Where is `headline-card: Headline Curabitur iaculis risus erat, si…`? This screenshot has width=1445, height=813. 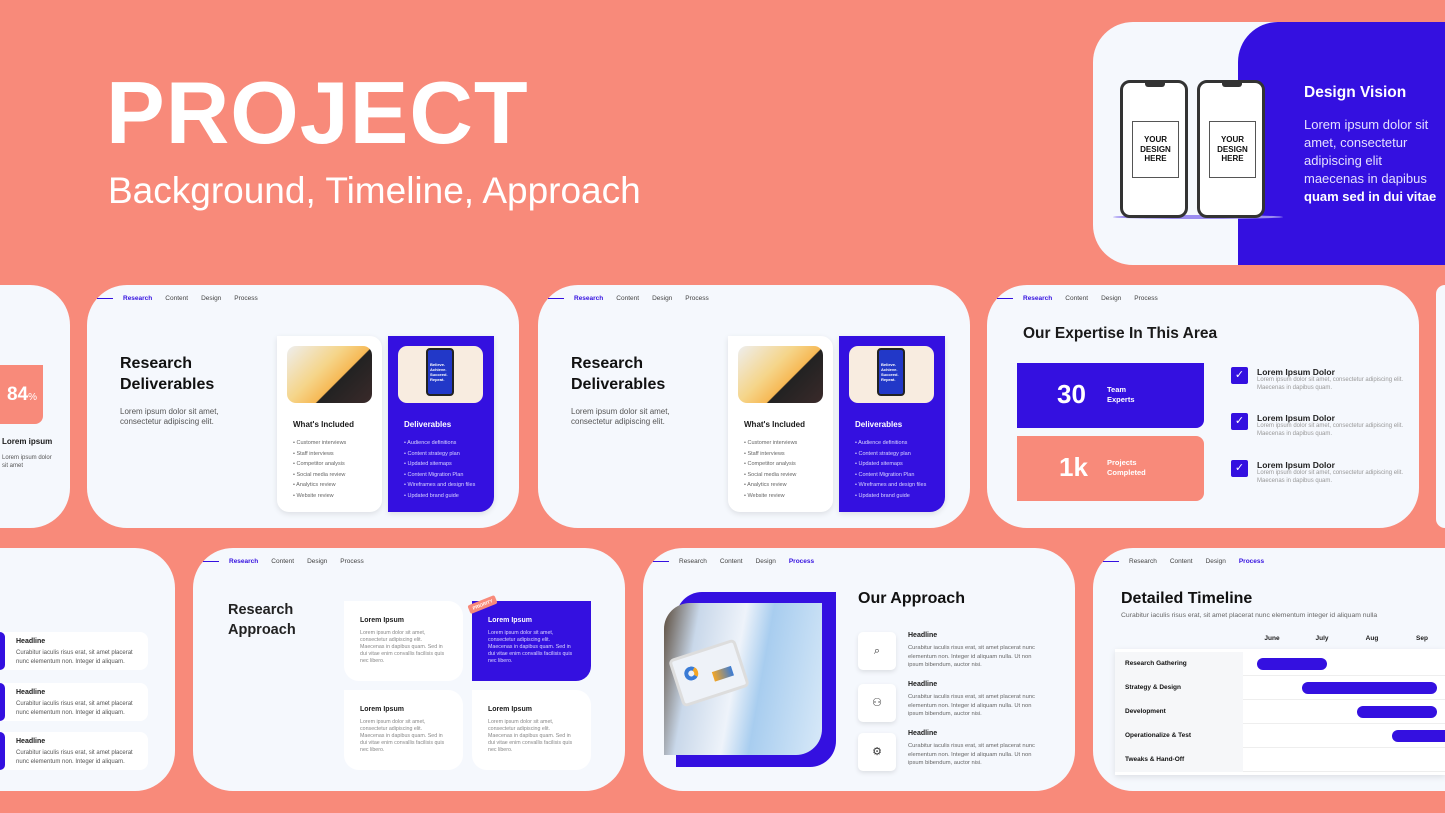 headline-card: Headline Curabitur iaculis risus erat, si… is located at coordinates (74, 651).